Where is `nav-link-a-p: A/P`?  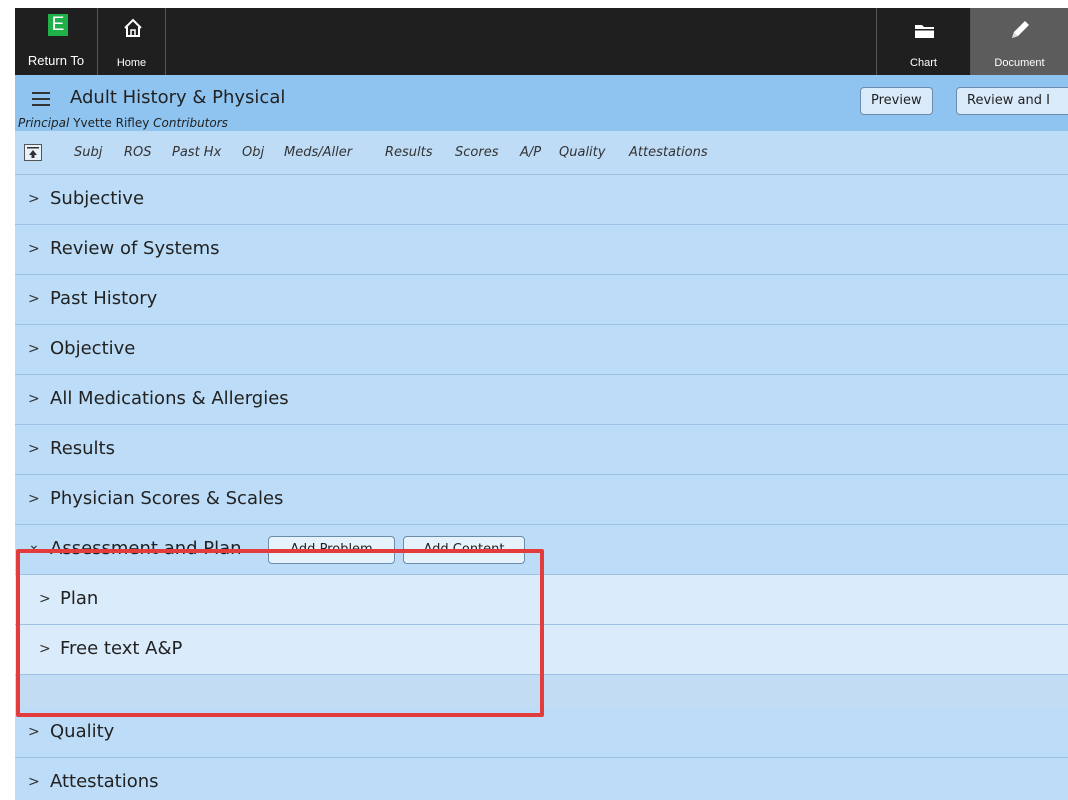
nav-link-a-p: A/P is located at coordinates (530, 152).